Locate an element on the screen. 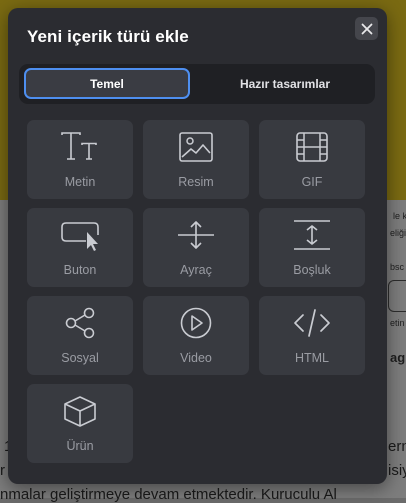  spacer-icon is located at coordinates (312, 235).